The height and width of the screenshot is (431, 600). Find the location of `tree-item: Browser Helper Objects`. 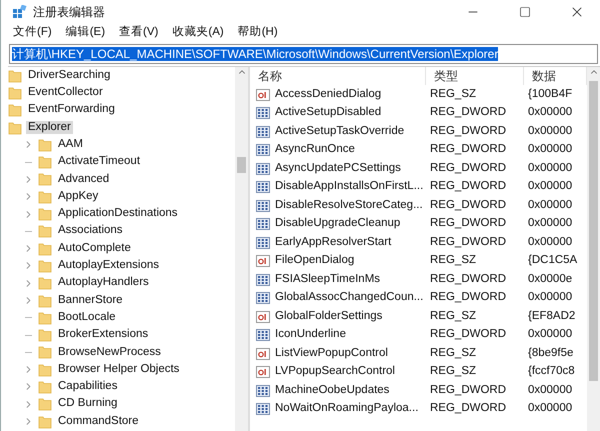

tree-item: Browser Helper Objects is located at coordinates (119, 369).